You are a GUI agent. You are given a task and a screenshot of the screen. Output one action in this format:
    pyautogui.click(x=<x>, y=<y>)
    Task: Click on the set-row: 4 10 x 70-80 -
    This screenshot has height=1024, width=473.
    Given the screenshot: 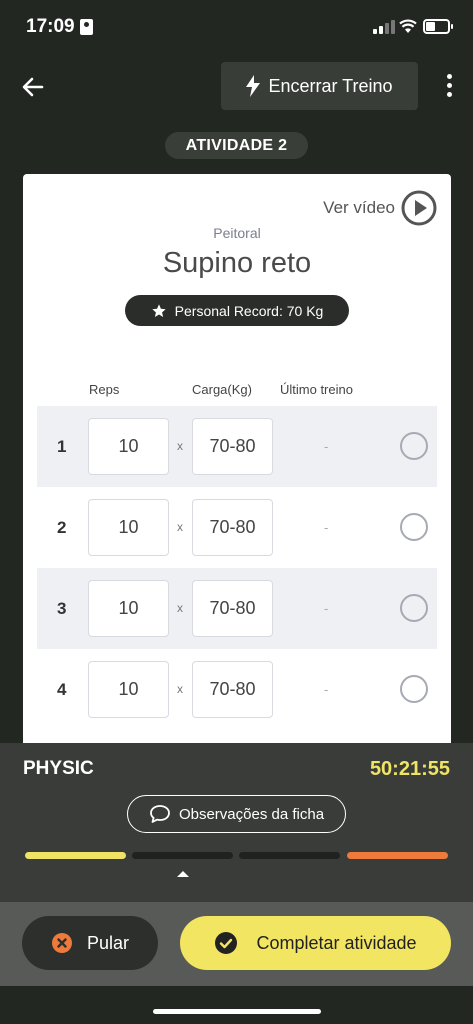 What is the action you would take?
    pyautogui.click(x=237, y=689)
    